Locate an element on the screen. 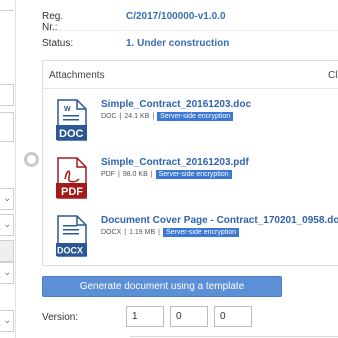 The height and width of the screenshot is (338, 338). reg-number-value: C/2017/100000-v1.0.0 is located at coordinates (176, 16).